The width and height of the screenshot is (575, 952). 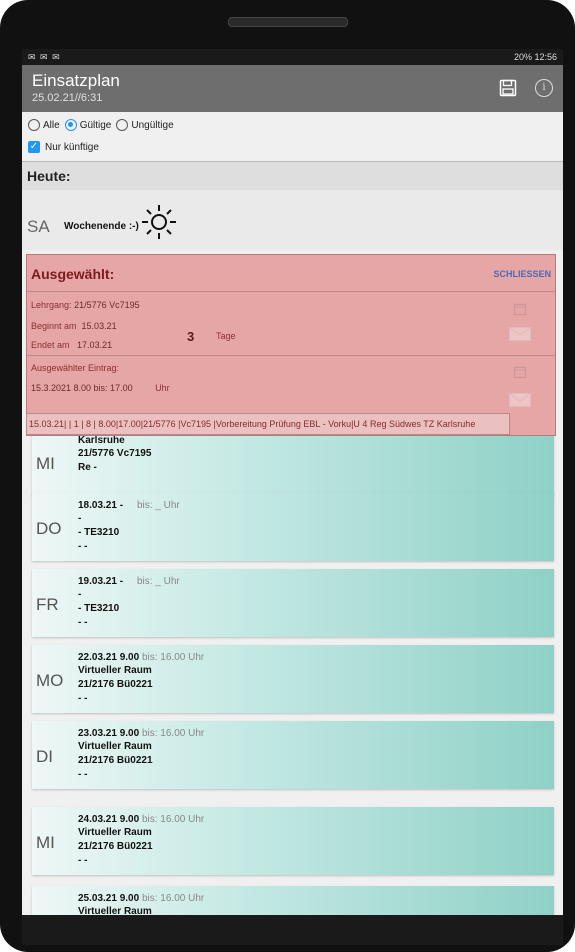 I want to click on heute-label: Heute:, so click(x=49, y=176).